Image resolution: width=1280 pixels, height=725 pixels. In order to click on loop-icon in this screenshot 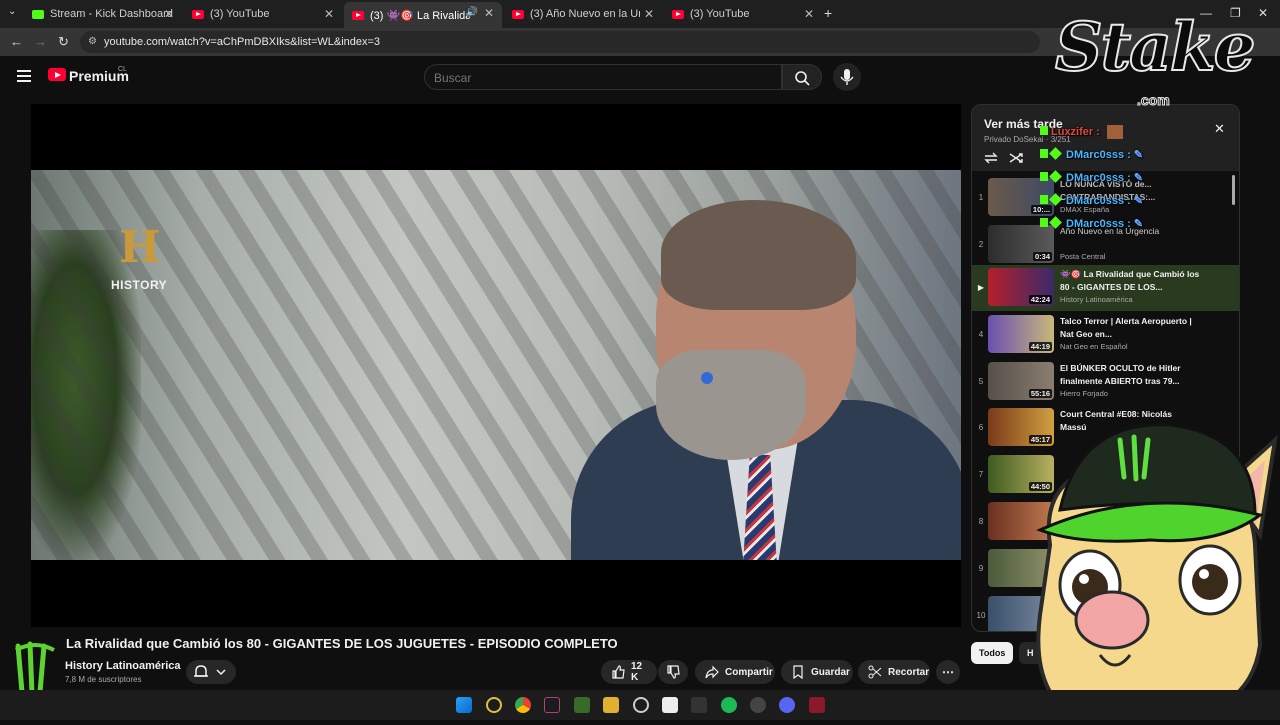, I will do `click(991, 158)`.